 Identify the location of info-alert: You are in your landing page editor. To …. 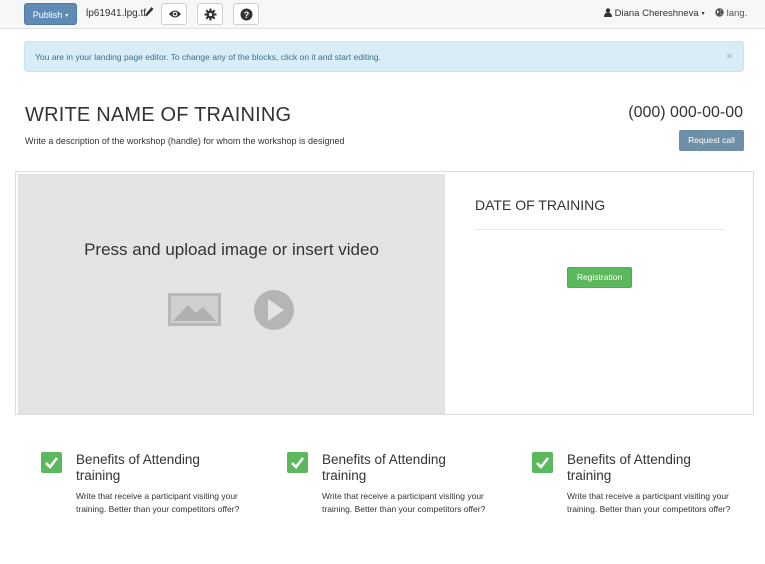
(384, 56).